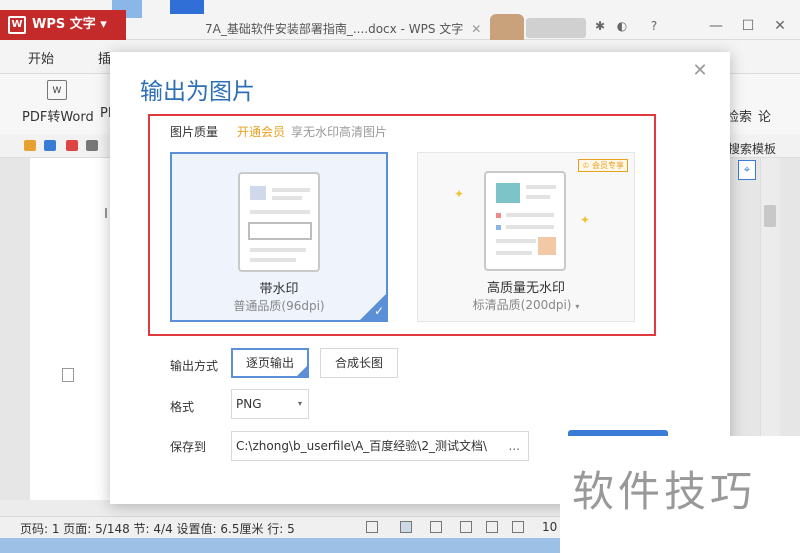 Image resolution: width=800 pixels, height=553 pixels. I want to click on save-to-label: 保存到, so click(188, 447).